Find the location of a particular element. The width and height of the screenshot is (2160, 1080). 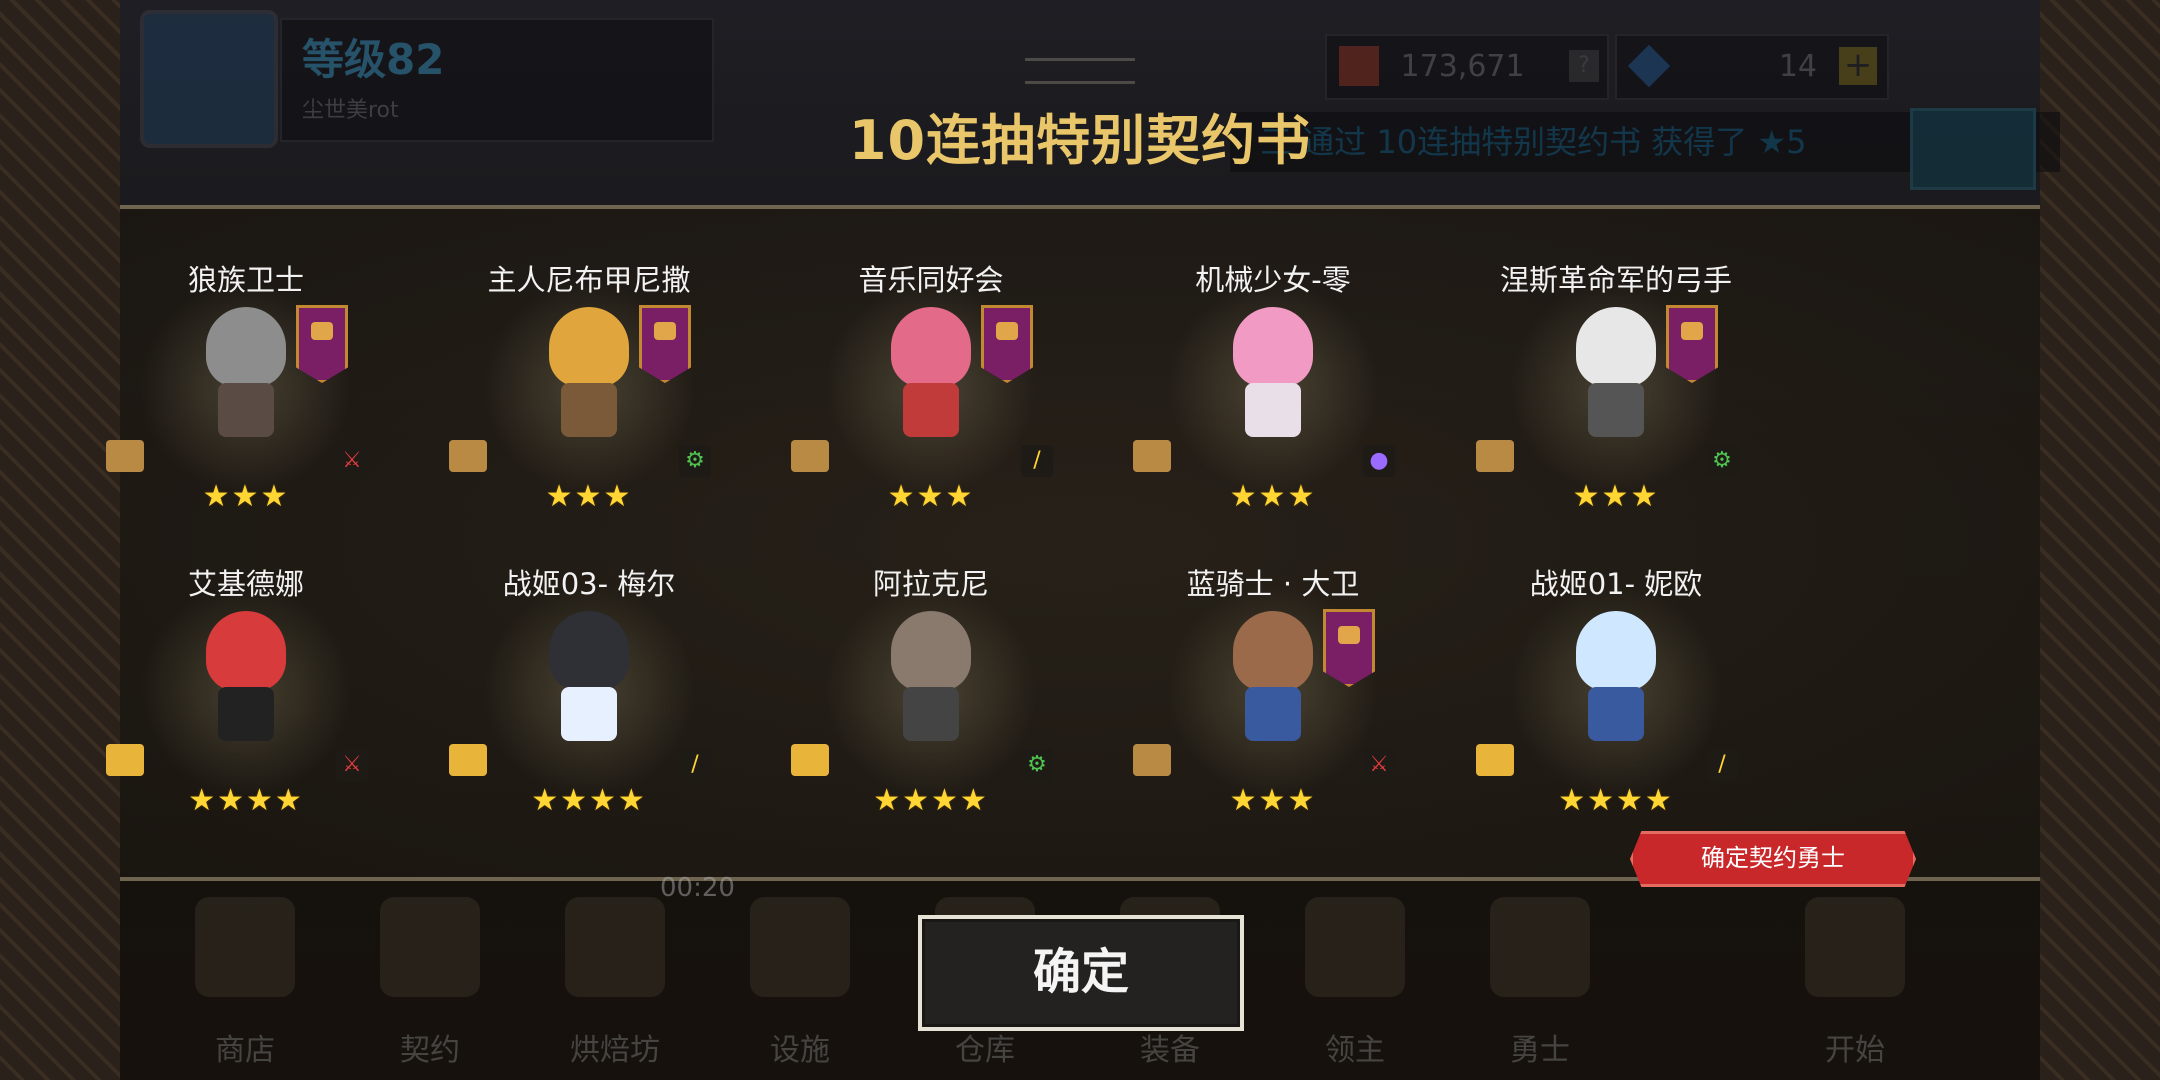

nav-label: 仓库 is located at coordinates (985, 1050).